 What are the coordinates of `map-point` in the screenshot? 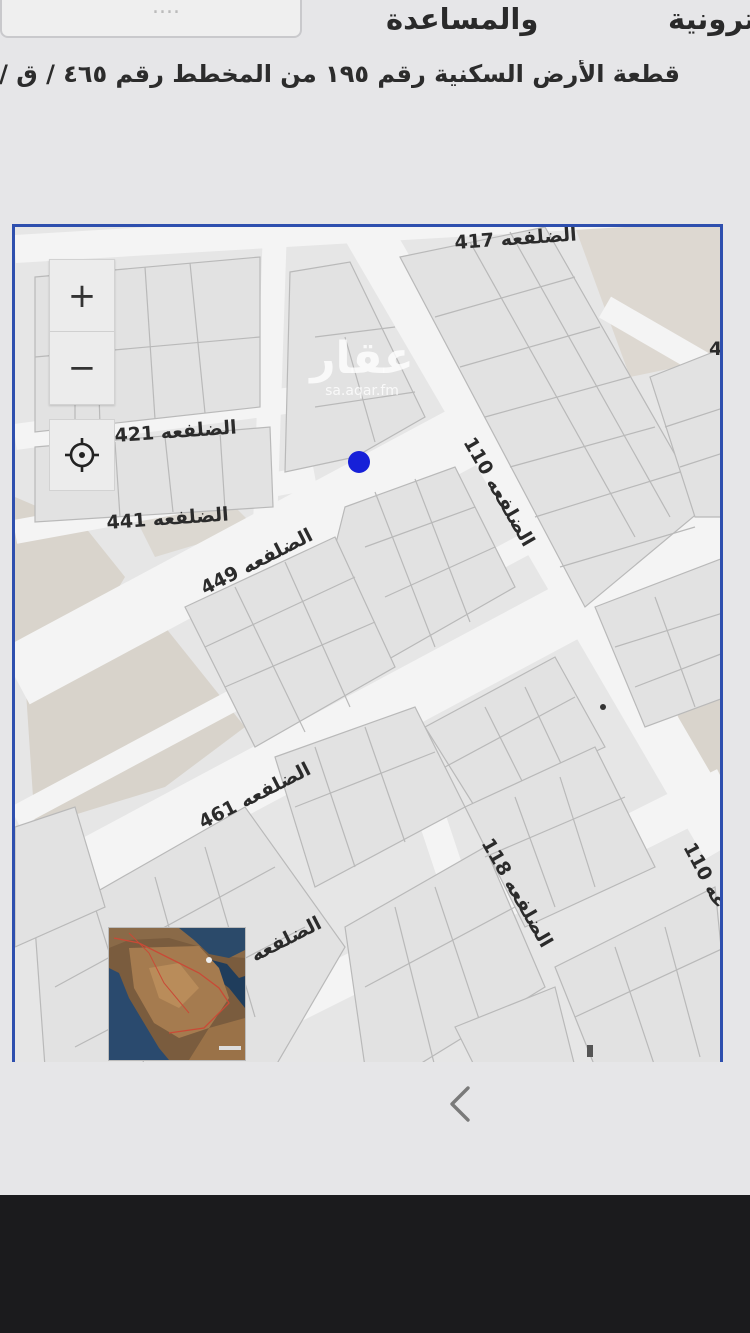 It's located at (603, 707).